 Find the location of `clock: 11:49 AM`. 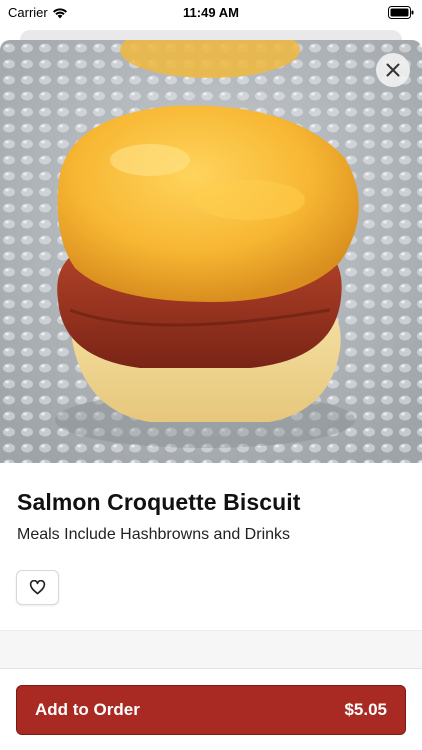

clock: 11:49 AM is located at coordinates (211, 12).